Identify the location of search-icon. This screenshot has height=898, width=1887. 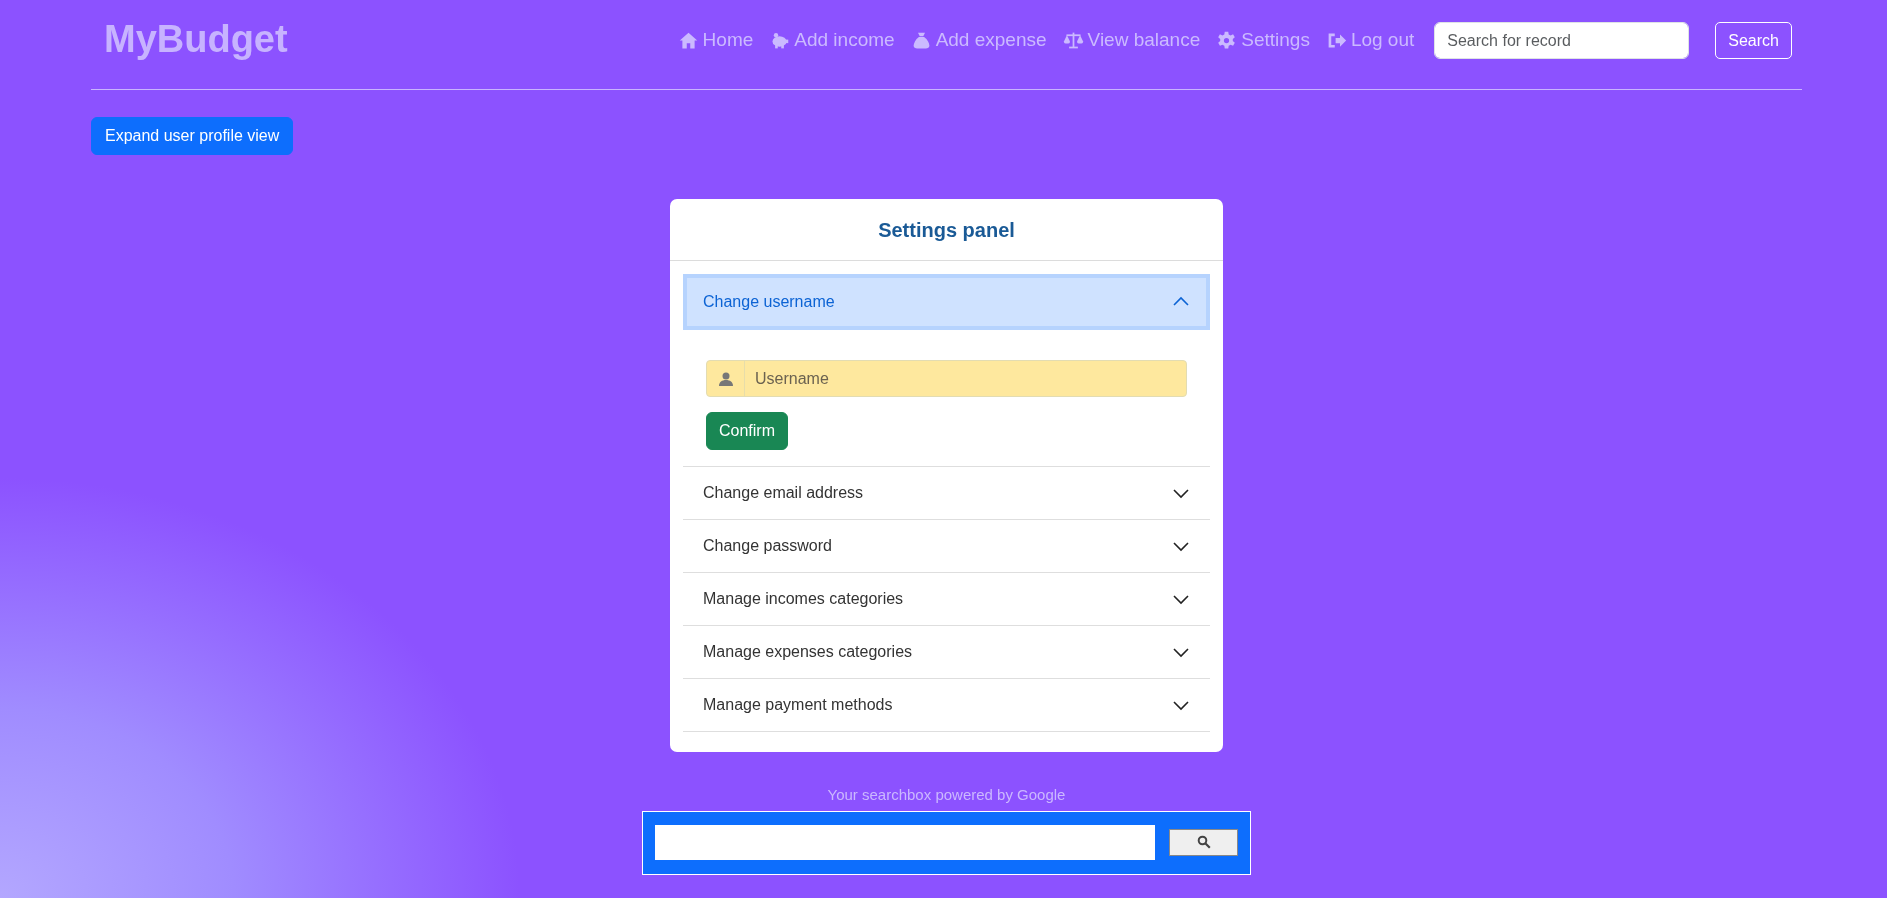
(1203, 842).